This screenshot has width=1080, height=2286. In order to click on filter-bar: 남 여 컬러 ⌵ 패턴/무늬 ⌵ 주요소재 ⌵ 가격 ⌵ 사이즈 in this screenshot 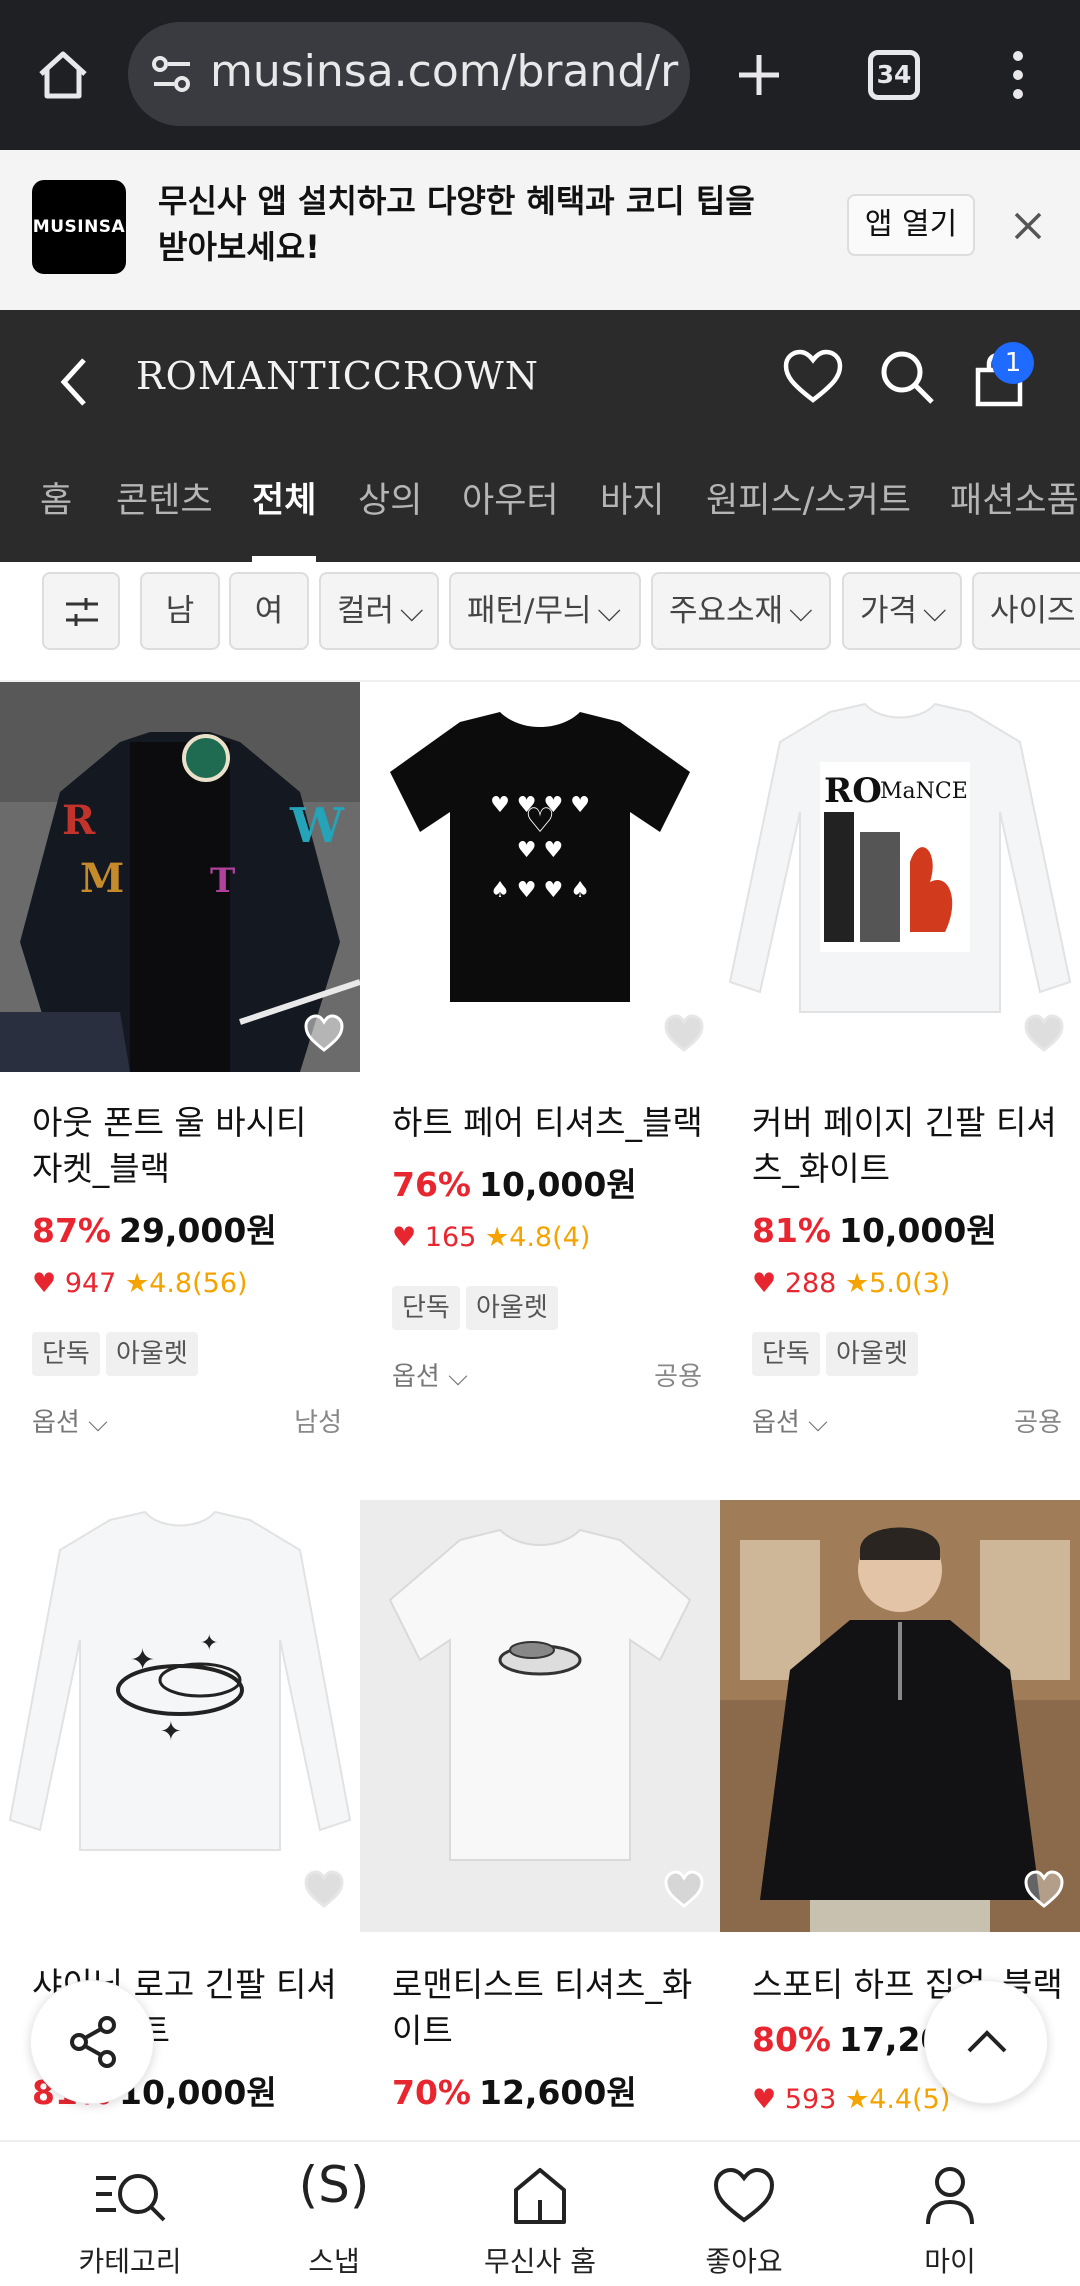, I will do `click(540, 622)`.